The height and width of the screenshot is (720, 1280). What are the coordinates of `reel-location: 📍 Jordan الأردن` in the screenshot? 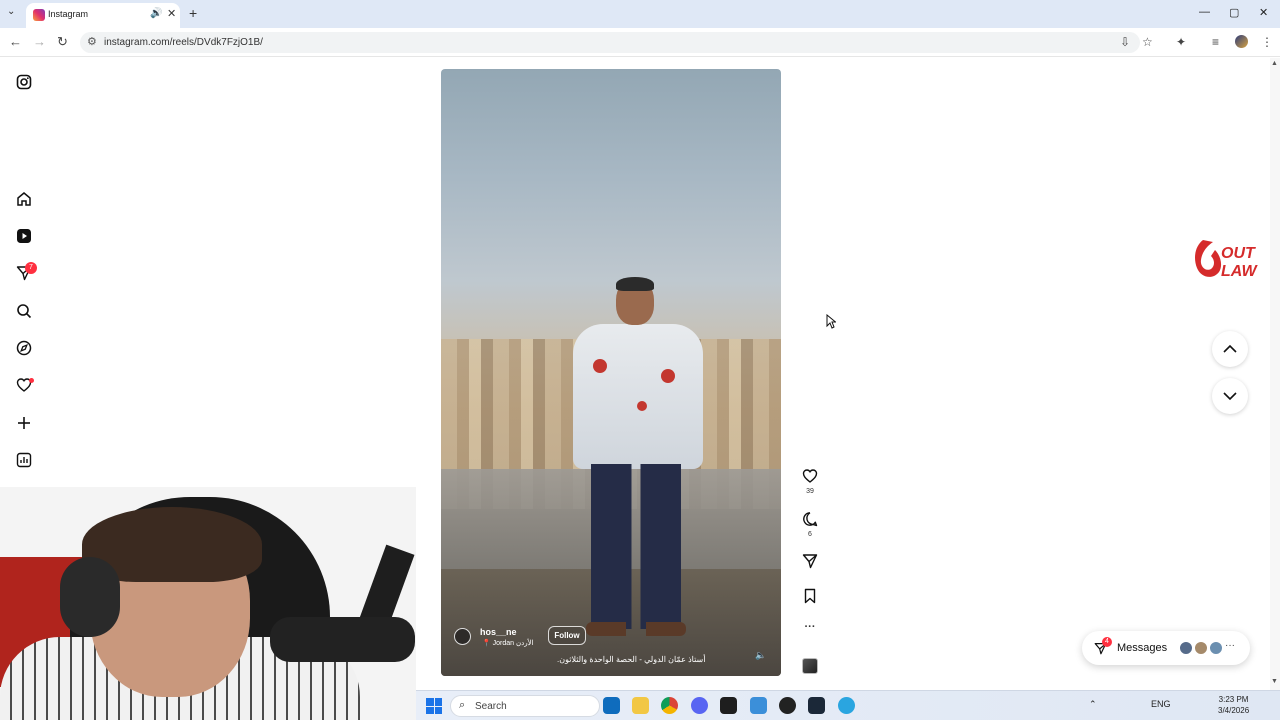 It's located at (508, 643).